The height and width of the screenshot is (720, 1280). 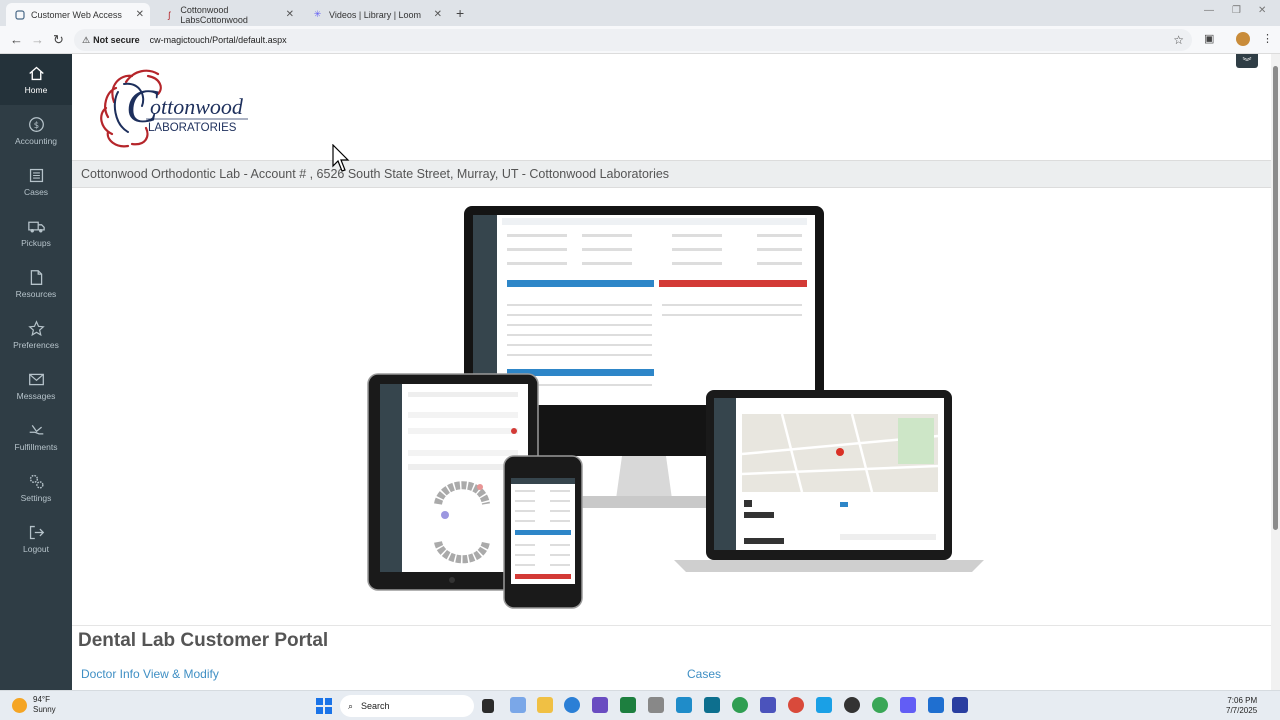 What do you see at coordinates (36, 277) in the screenshot?
I see `file-icon` at bounding box center [36, 277].